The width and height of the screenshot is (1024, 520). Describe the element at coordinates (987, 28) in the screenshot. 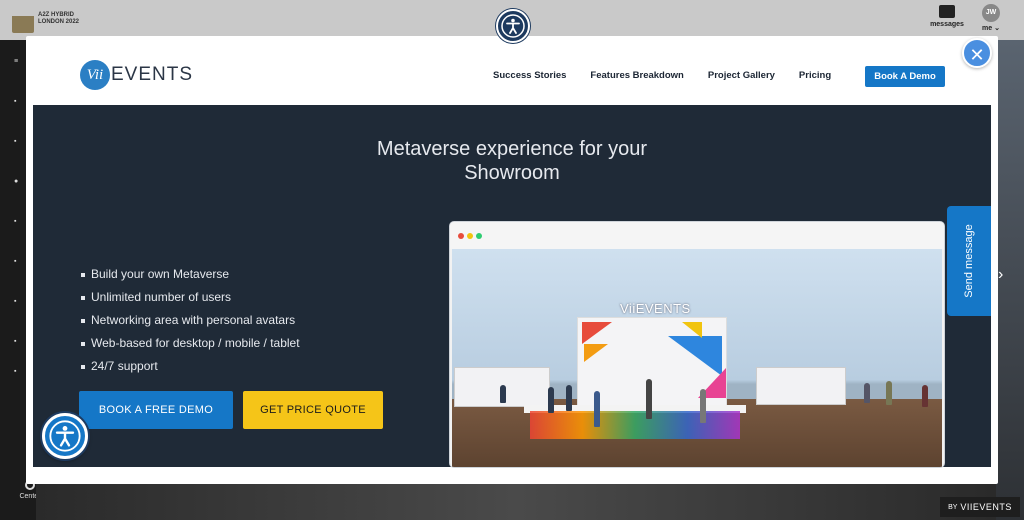

I see `user-menu-label: me` at that location.